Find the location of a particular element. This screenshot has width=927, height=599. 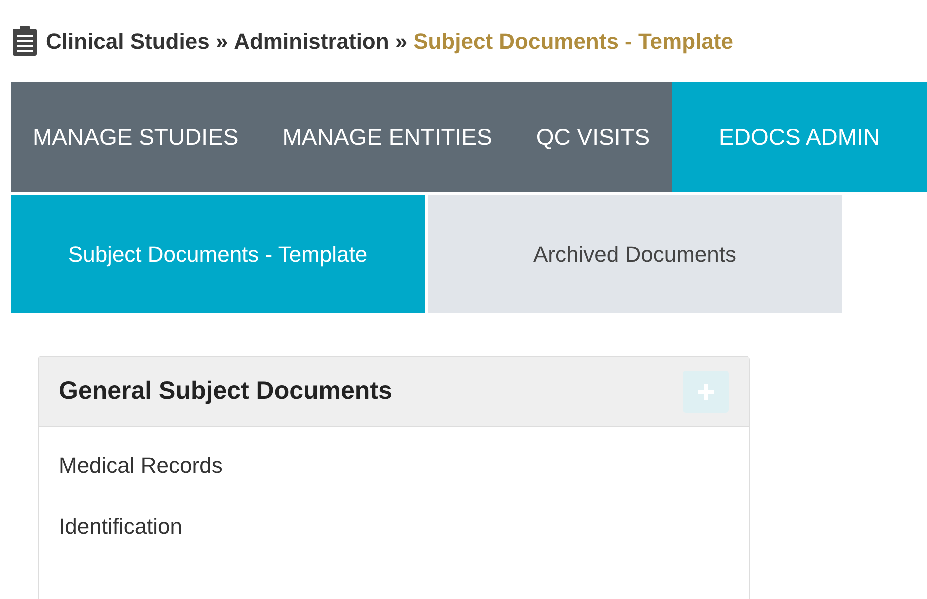

current-page-title: Subject Documents - Template is located at coordinates (574, 42).